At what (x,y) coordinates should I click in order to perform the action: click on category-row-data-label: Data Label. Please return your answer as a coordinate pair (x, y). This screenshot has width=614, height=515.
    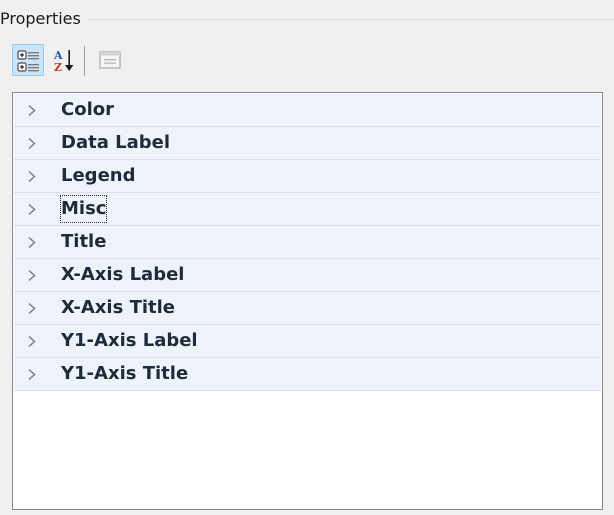
    Looking at the image, I should click on (307, 143).